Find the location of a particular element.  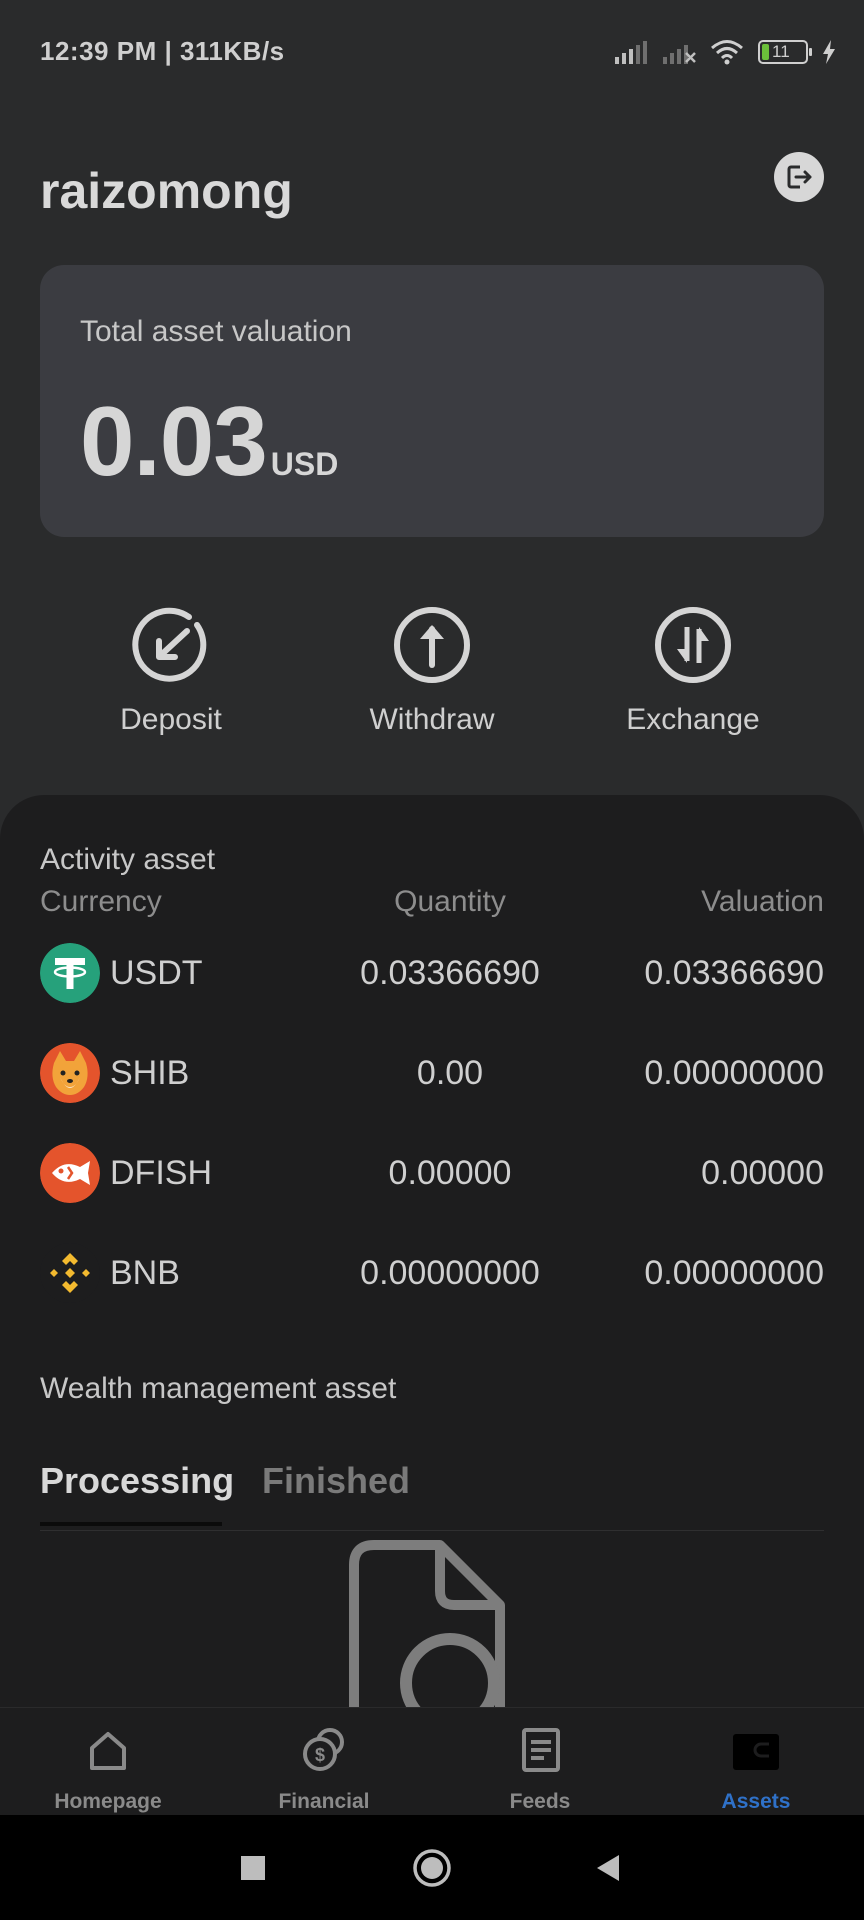

asset-currency: USD is located at coordinates (304, 464).